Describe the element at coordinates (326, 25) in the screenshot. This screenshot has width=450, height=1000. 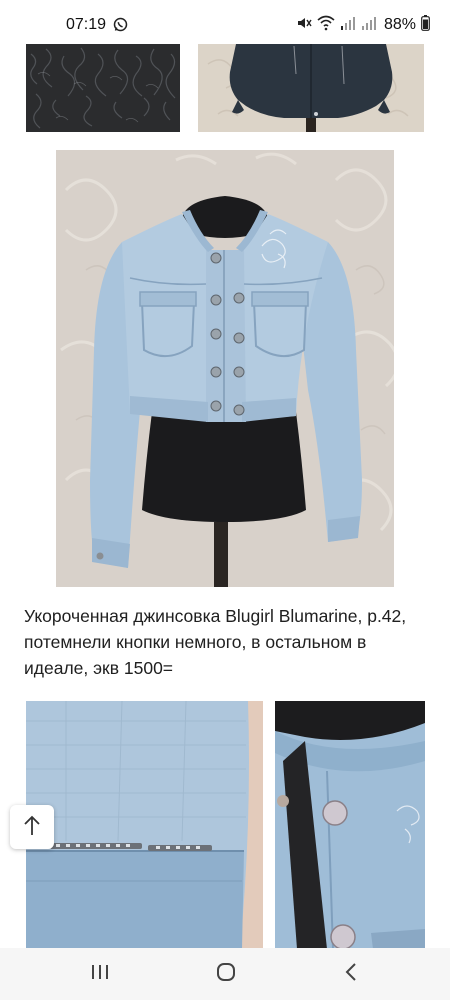
I see `wifi-icon` at that location.